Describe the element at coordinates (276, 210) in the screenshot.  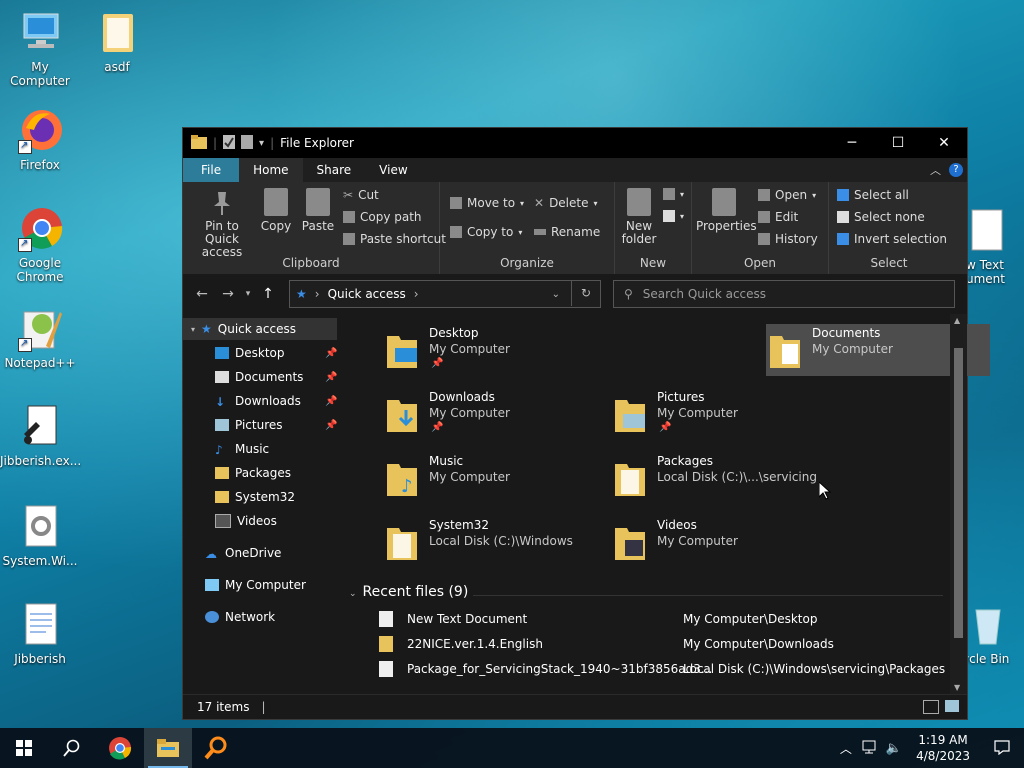
I see `copy-button: Copy` at that location.